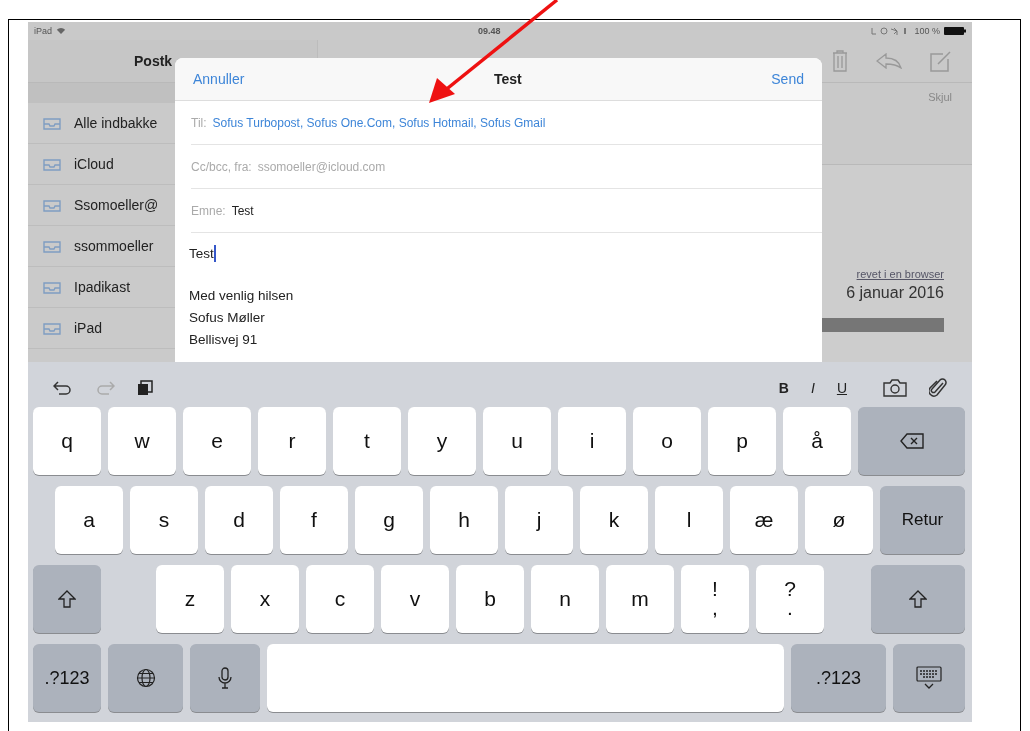 The height and width of the screenshot is (731, 1030). I want to click on redo-icon, so click(105, 388).